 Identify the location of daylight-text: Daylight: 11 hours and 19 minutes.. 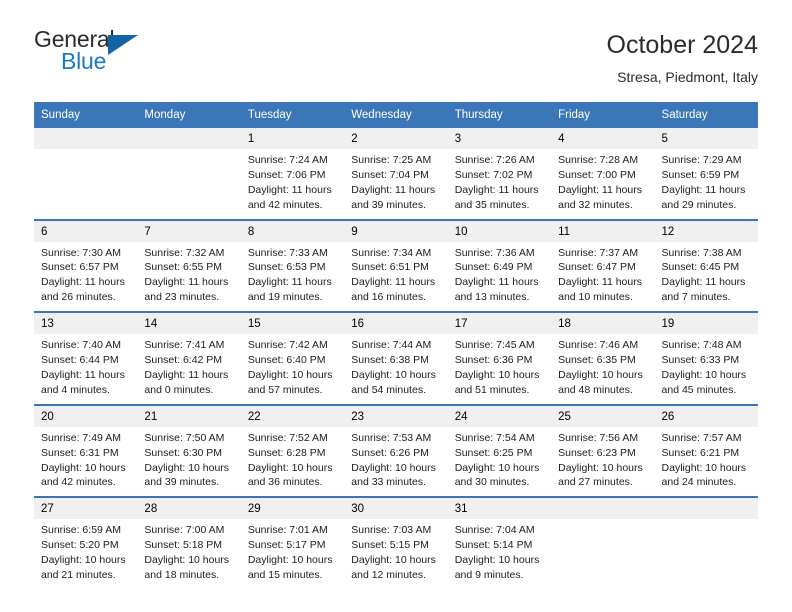
(289, 290).